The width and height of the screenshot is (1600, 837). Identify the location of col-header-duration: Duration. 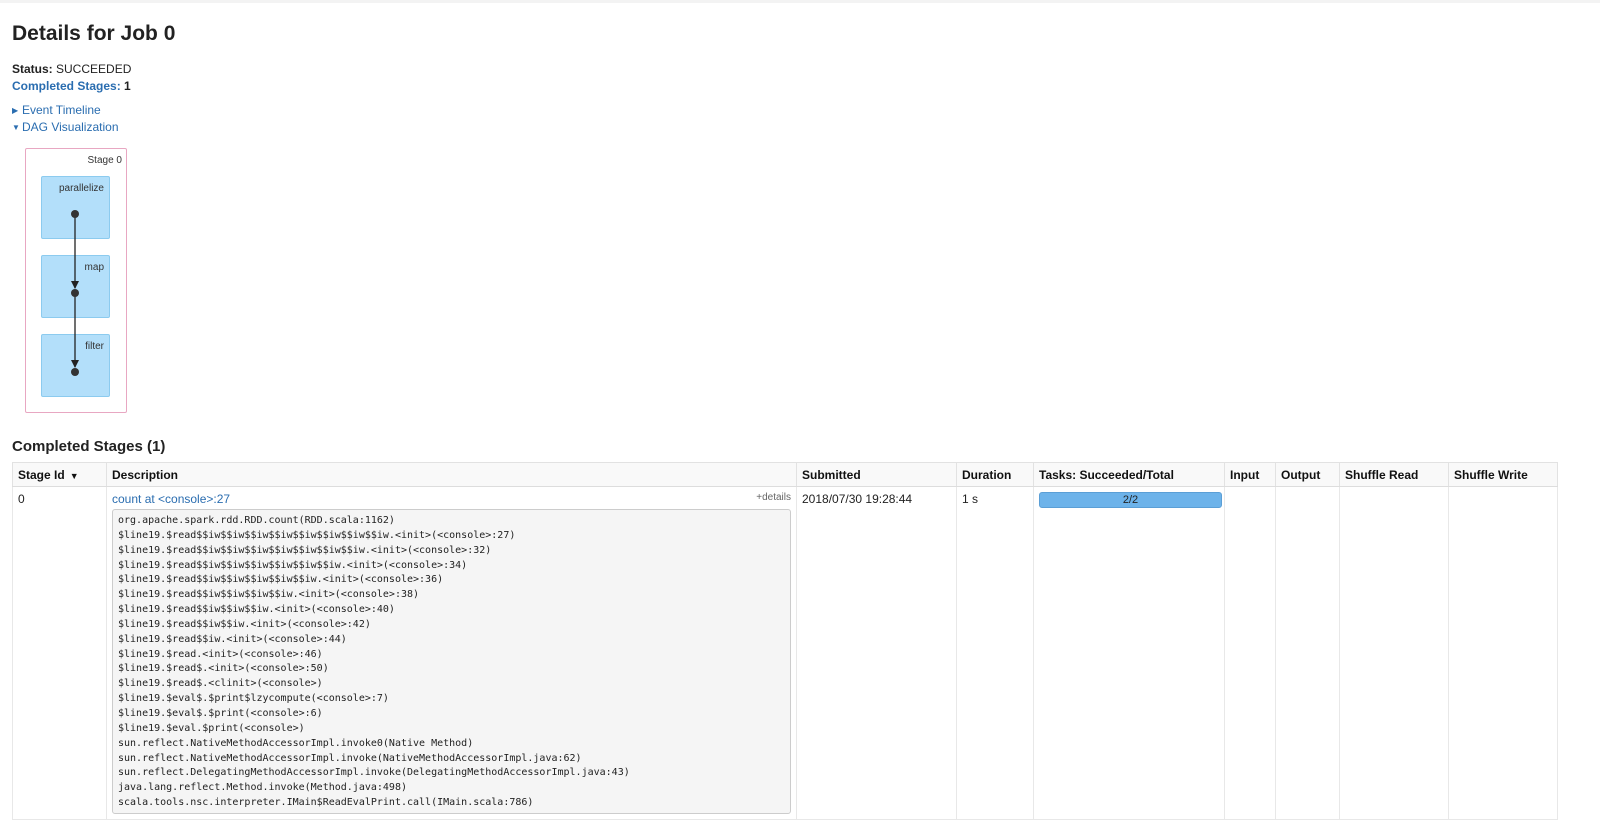
(995, 474).